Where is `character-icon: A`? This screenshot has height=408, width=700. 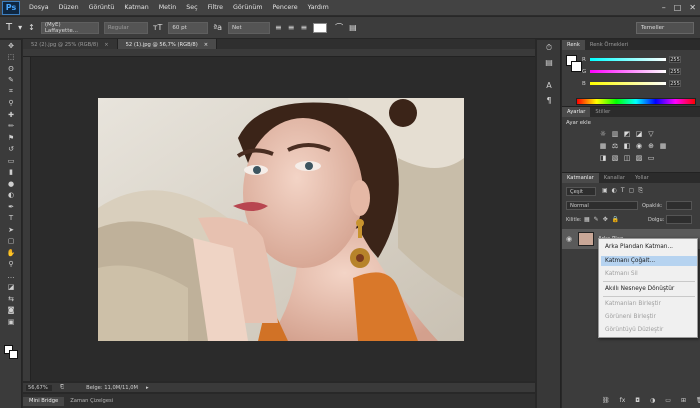
character-icon: A is located at coordinates (549, 85).